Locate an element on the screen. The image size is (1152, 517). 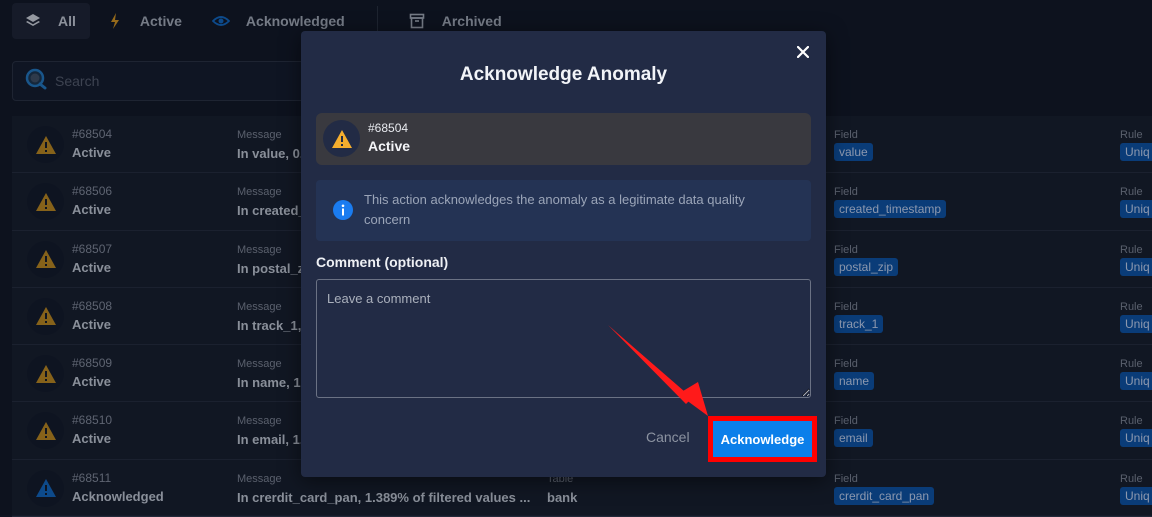
field-chip: name is located at coordinates (854, 381).